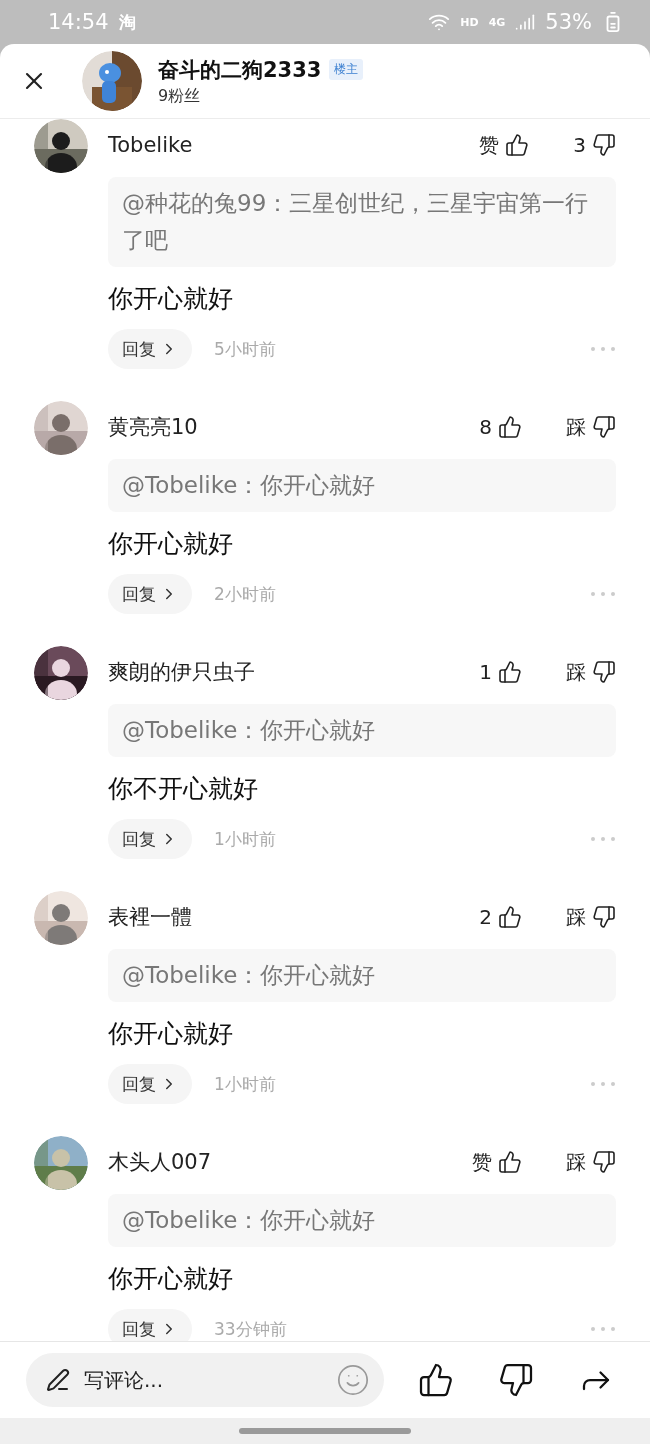 Image resolution: width=650 pixels, height=1444 pixels. What do you see at coordinates (325, 1431) in the screenshot?
I see `home-indicator` at bounding box center [325, 1431].